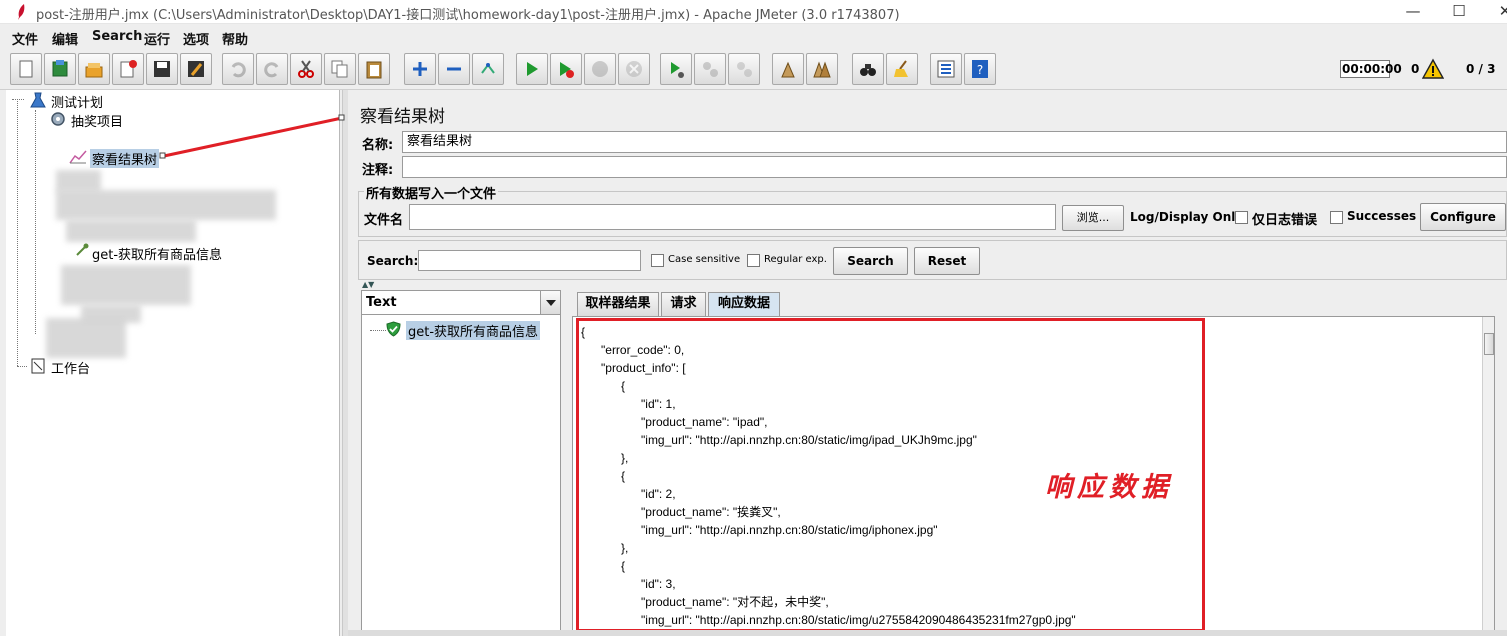 This screenshot has width=1507, height=636. Describe the element at coordinates (1415, 69) in the screenshot. I see `warning-count: 0` at that location.